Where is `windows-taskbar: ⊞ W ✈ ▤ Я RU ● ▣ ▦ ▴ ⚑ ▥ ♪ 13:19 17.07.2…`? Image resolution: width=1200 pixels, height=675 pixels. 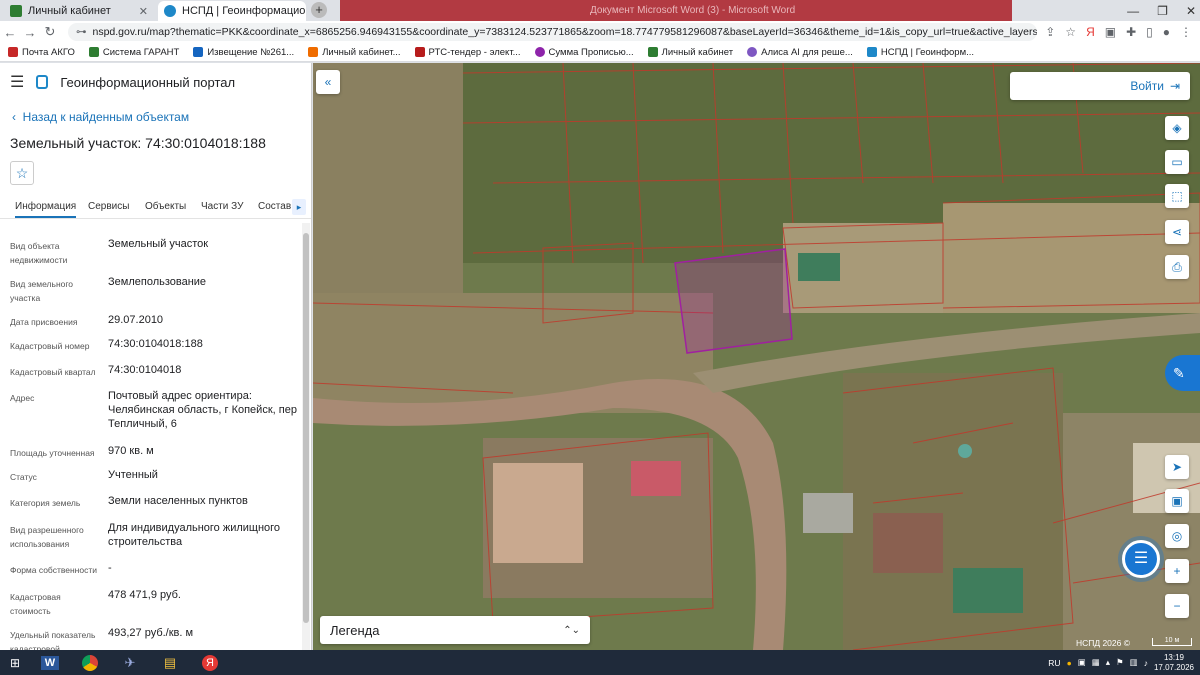 windows-taskbar: ⊞ W ✈ ▤ Я RU ● ▣ ▦ ▴ ⚑ ▥ ♪ 13:19 17.07.2… is located at coordinates (600, 662).